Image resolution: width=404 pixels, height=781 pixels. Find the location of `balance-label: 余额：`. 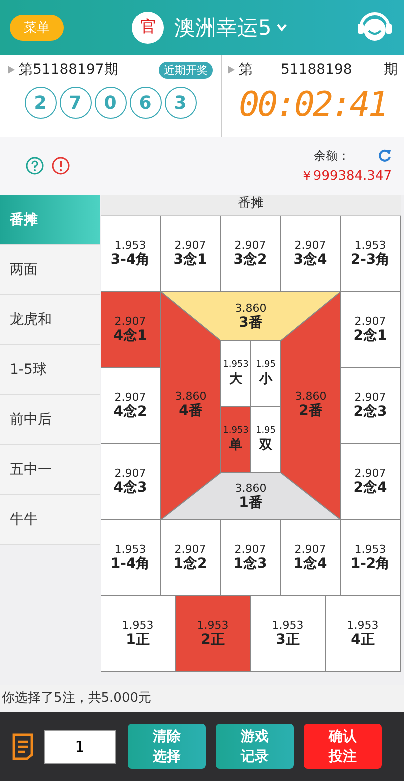

balance-label: 余额： is located at coordinates (332, 156).